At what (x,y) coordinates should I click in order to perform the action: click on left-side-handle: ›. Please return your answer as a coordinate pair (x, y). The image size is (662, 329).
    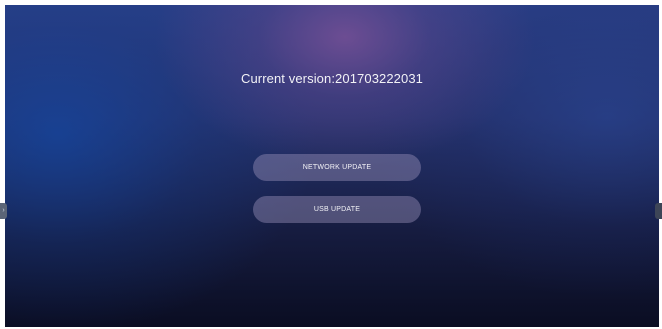
    Looking at the image, I should click on (3, 211).